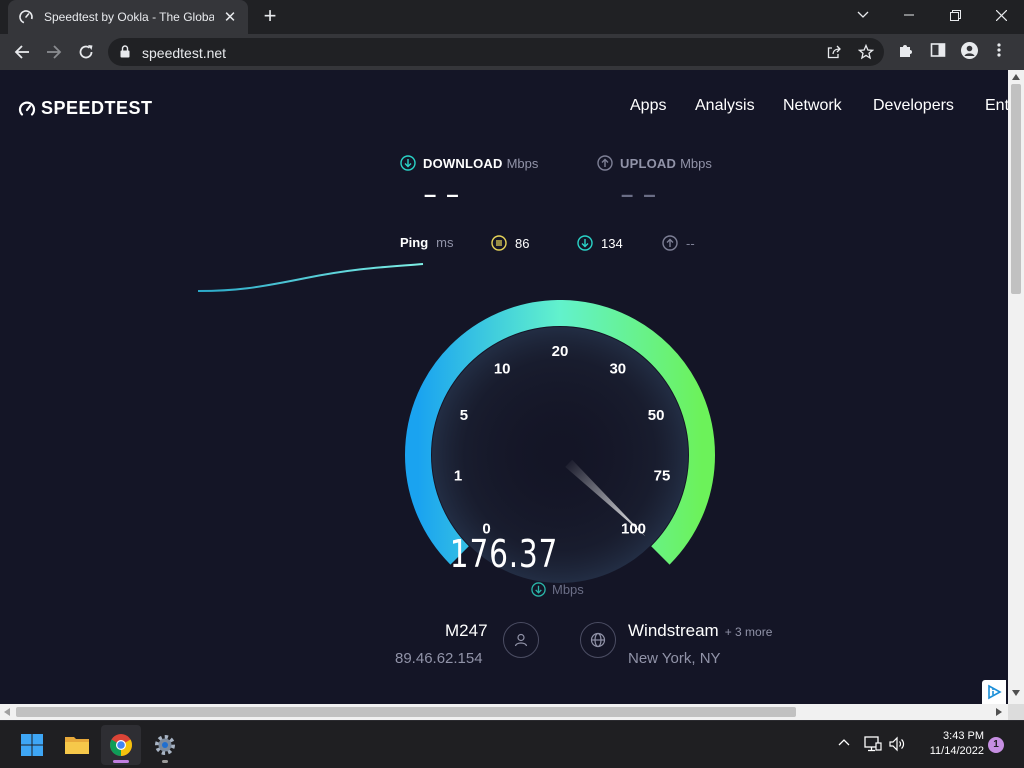 This screenshot has height=768, width=1024. Describe the element at coordinates (77, 745) in the screenshot. I see `taskbar-file-explorer` at that location.